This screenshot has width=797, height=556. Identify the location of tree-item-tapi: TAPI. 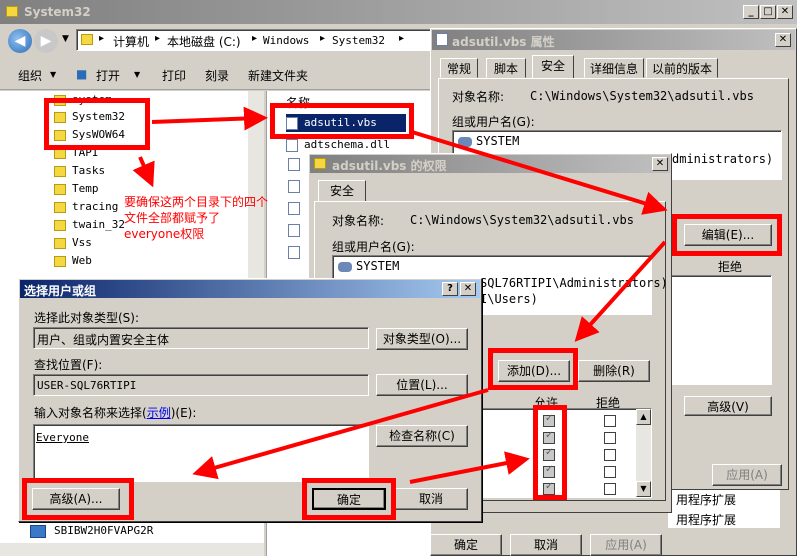
(76, 153).